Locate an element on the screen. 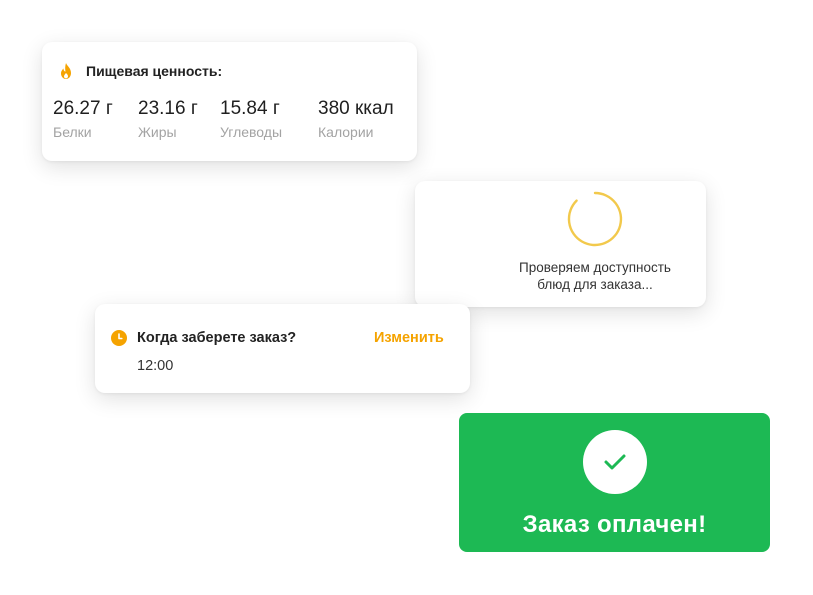 The height and width of the screenshot is (595, 813). checkmark-icon is located at coordinates (615, 462).